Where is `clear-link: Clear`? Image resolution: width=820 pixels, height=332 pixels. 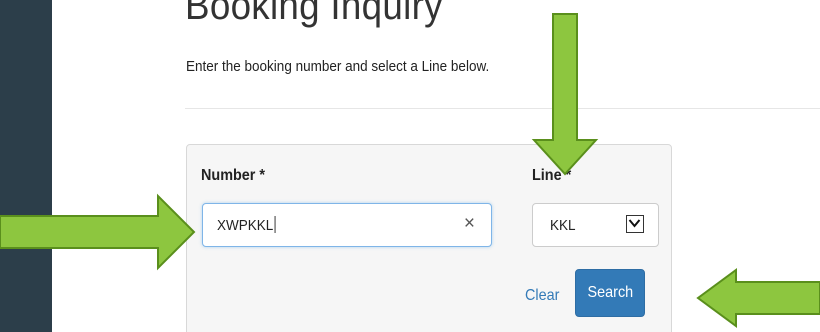 clear-link: Clear is located at coordinates (542, 296).